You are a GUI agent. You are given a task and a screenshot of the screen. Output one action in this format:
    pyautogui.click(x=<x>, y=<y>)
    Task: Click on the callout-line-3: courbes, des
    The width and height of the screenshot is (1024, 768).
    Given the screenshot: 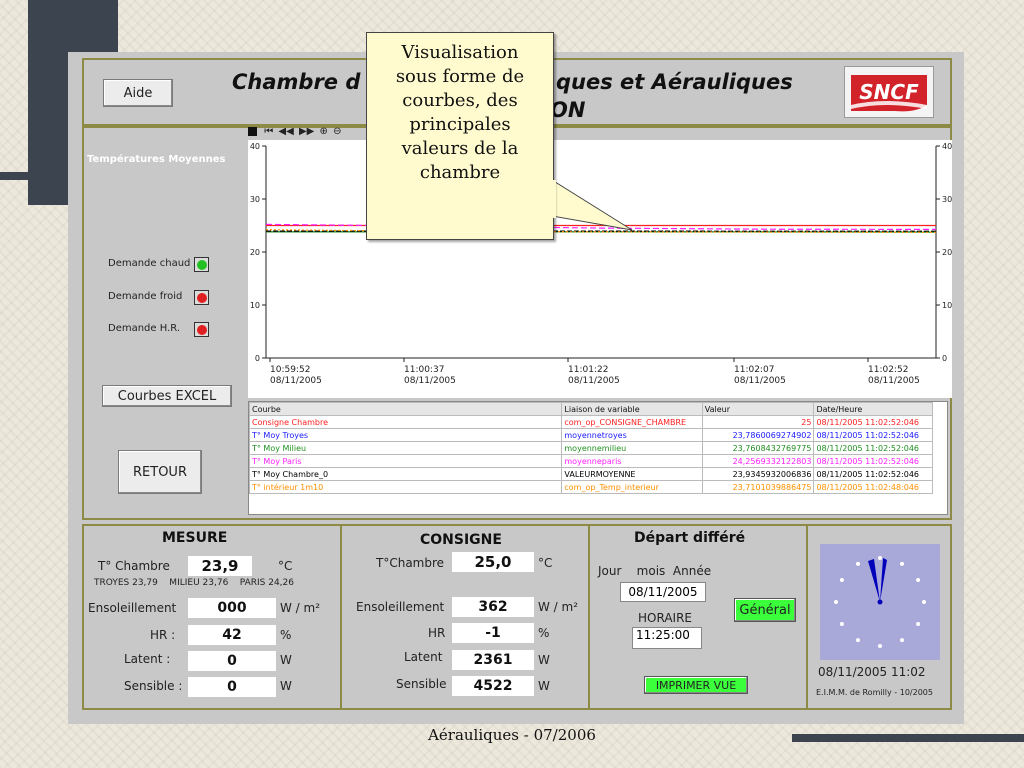 What is the action you would take?
    pyautogui.click(x=460, y=100)
    